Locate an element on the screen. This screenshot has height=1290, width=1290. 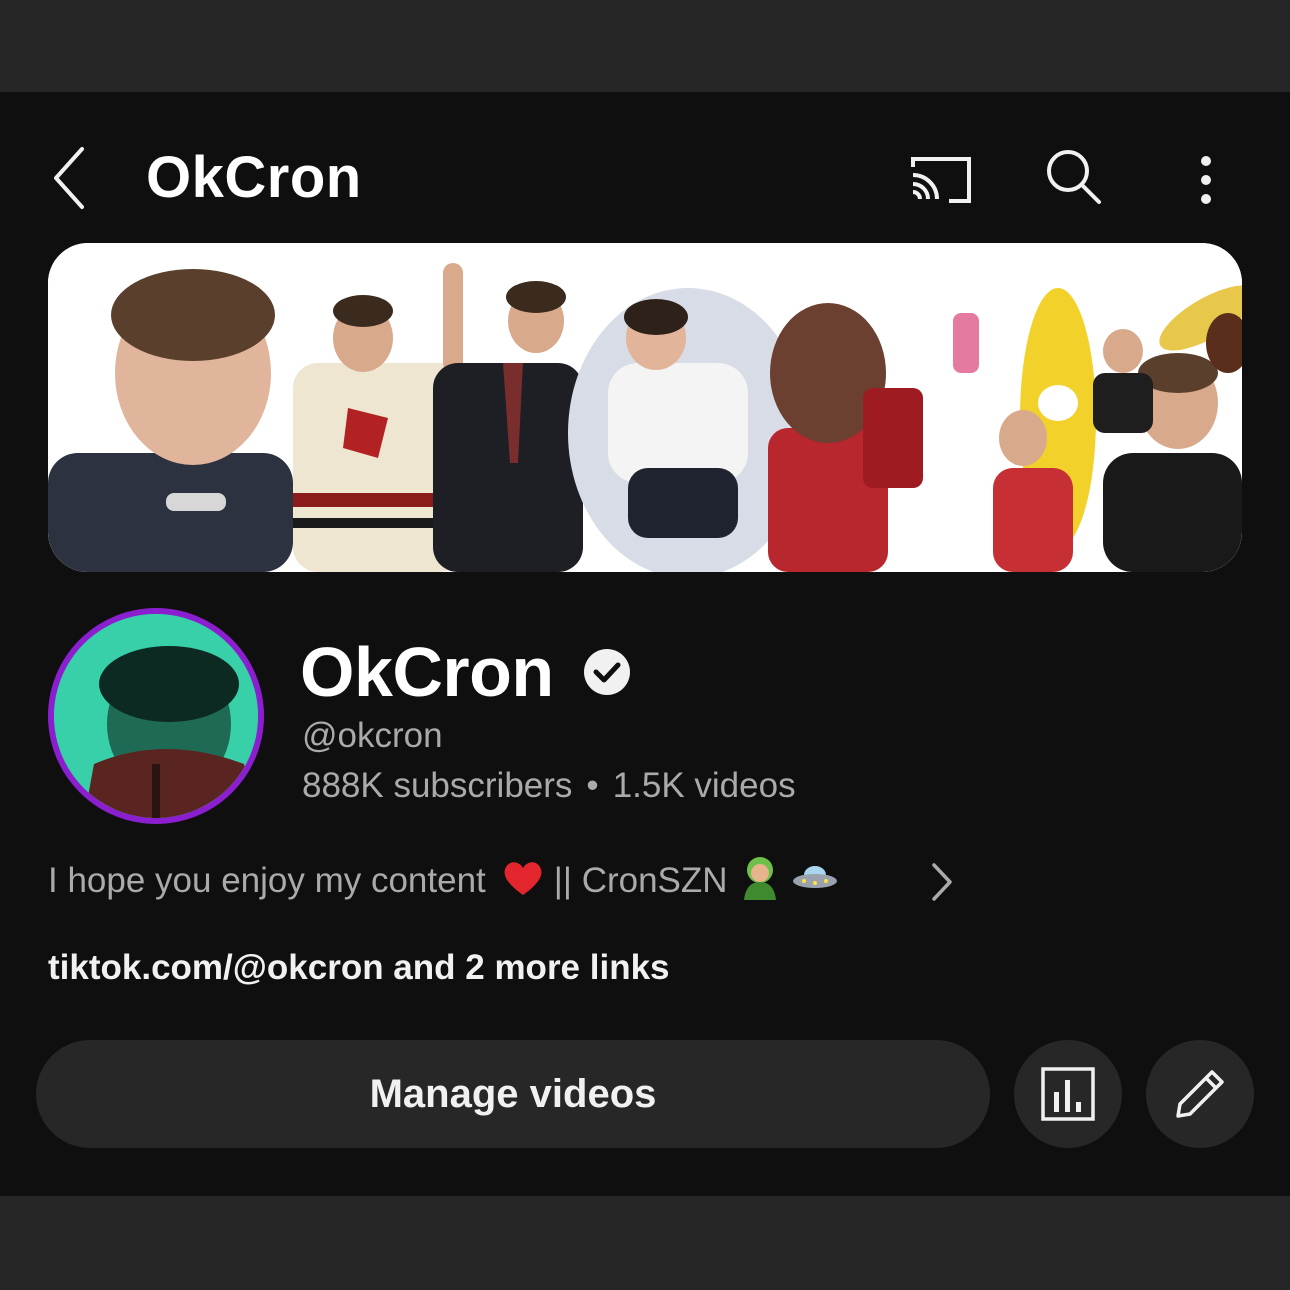
pencil-icon is located at coordinates (1200, 1094).